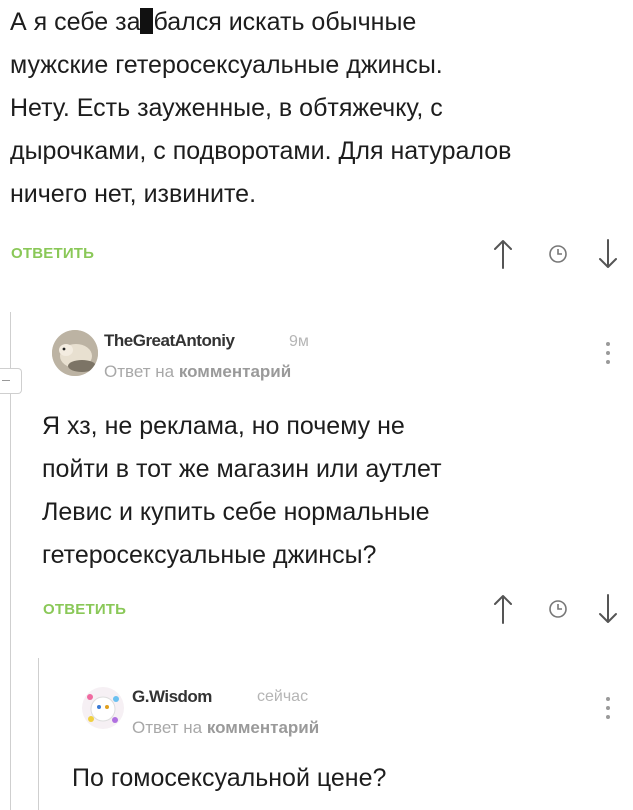 The height and width of the screenshot is (810, 633). What do you see at coordinates (213, 22) in the screenshot?
I see `comment-1-line-0: А я себе за бался искать обычные` at bounding box center [213, 22].